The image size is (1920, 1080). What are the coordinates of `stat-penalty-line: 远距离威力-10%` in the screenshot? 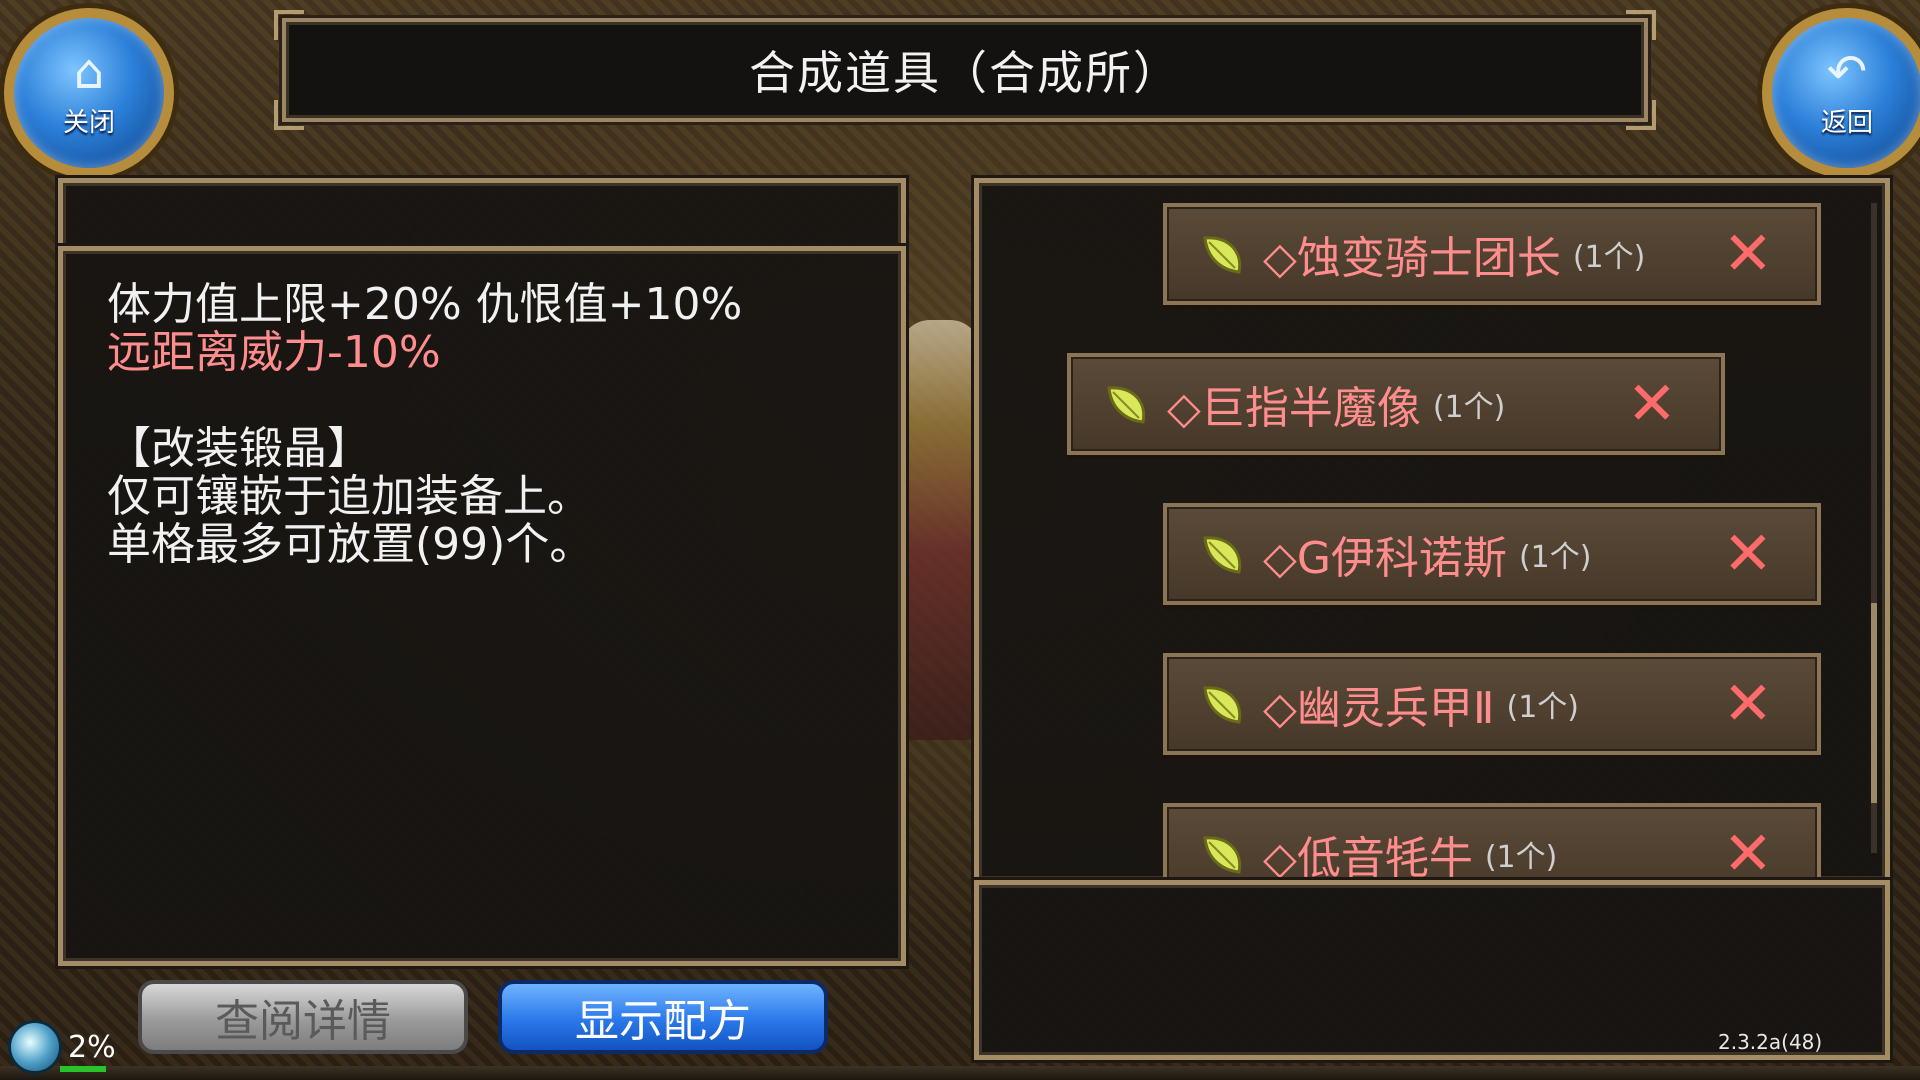 It's located at (274, 352).